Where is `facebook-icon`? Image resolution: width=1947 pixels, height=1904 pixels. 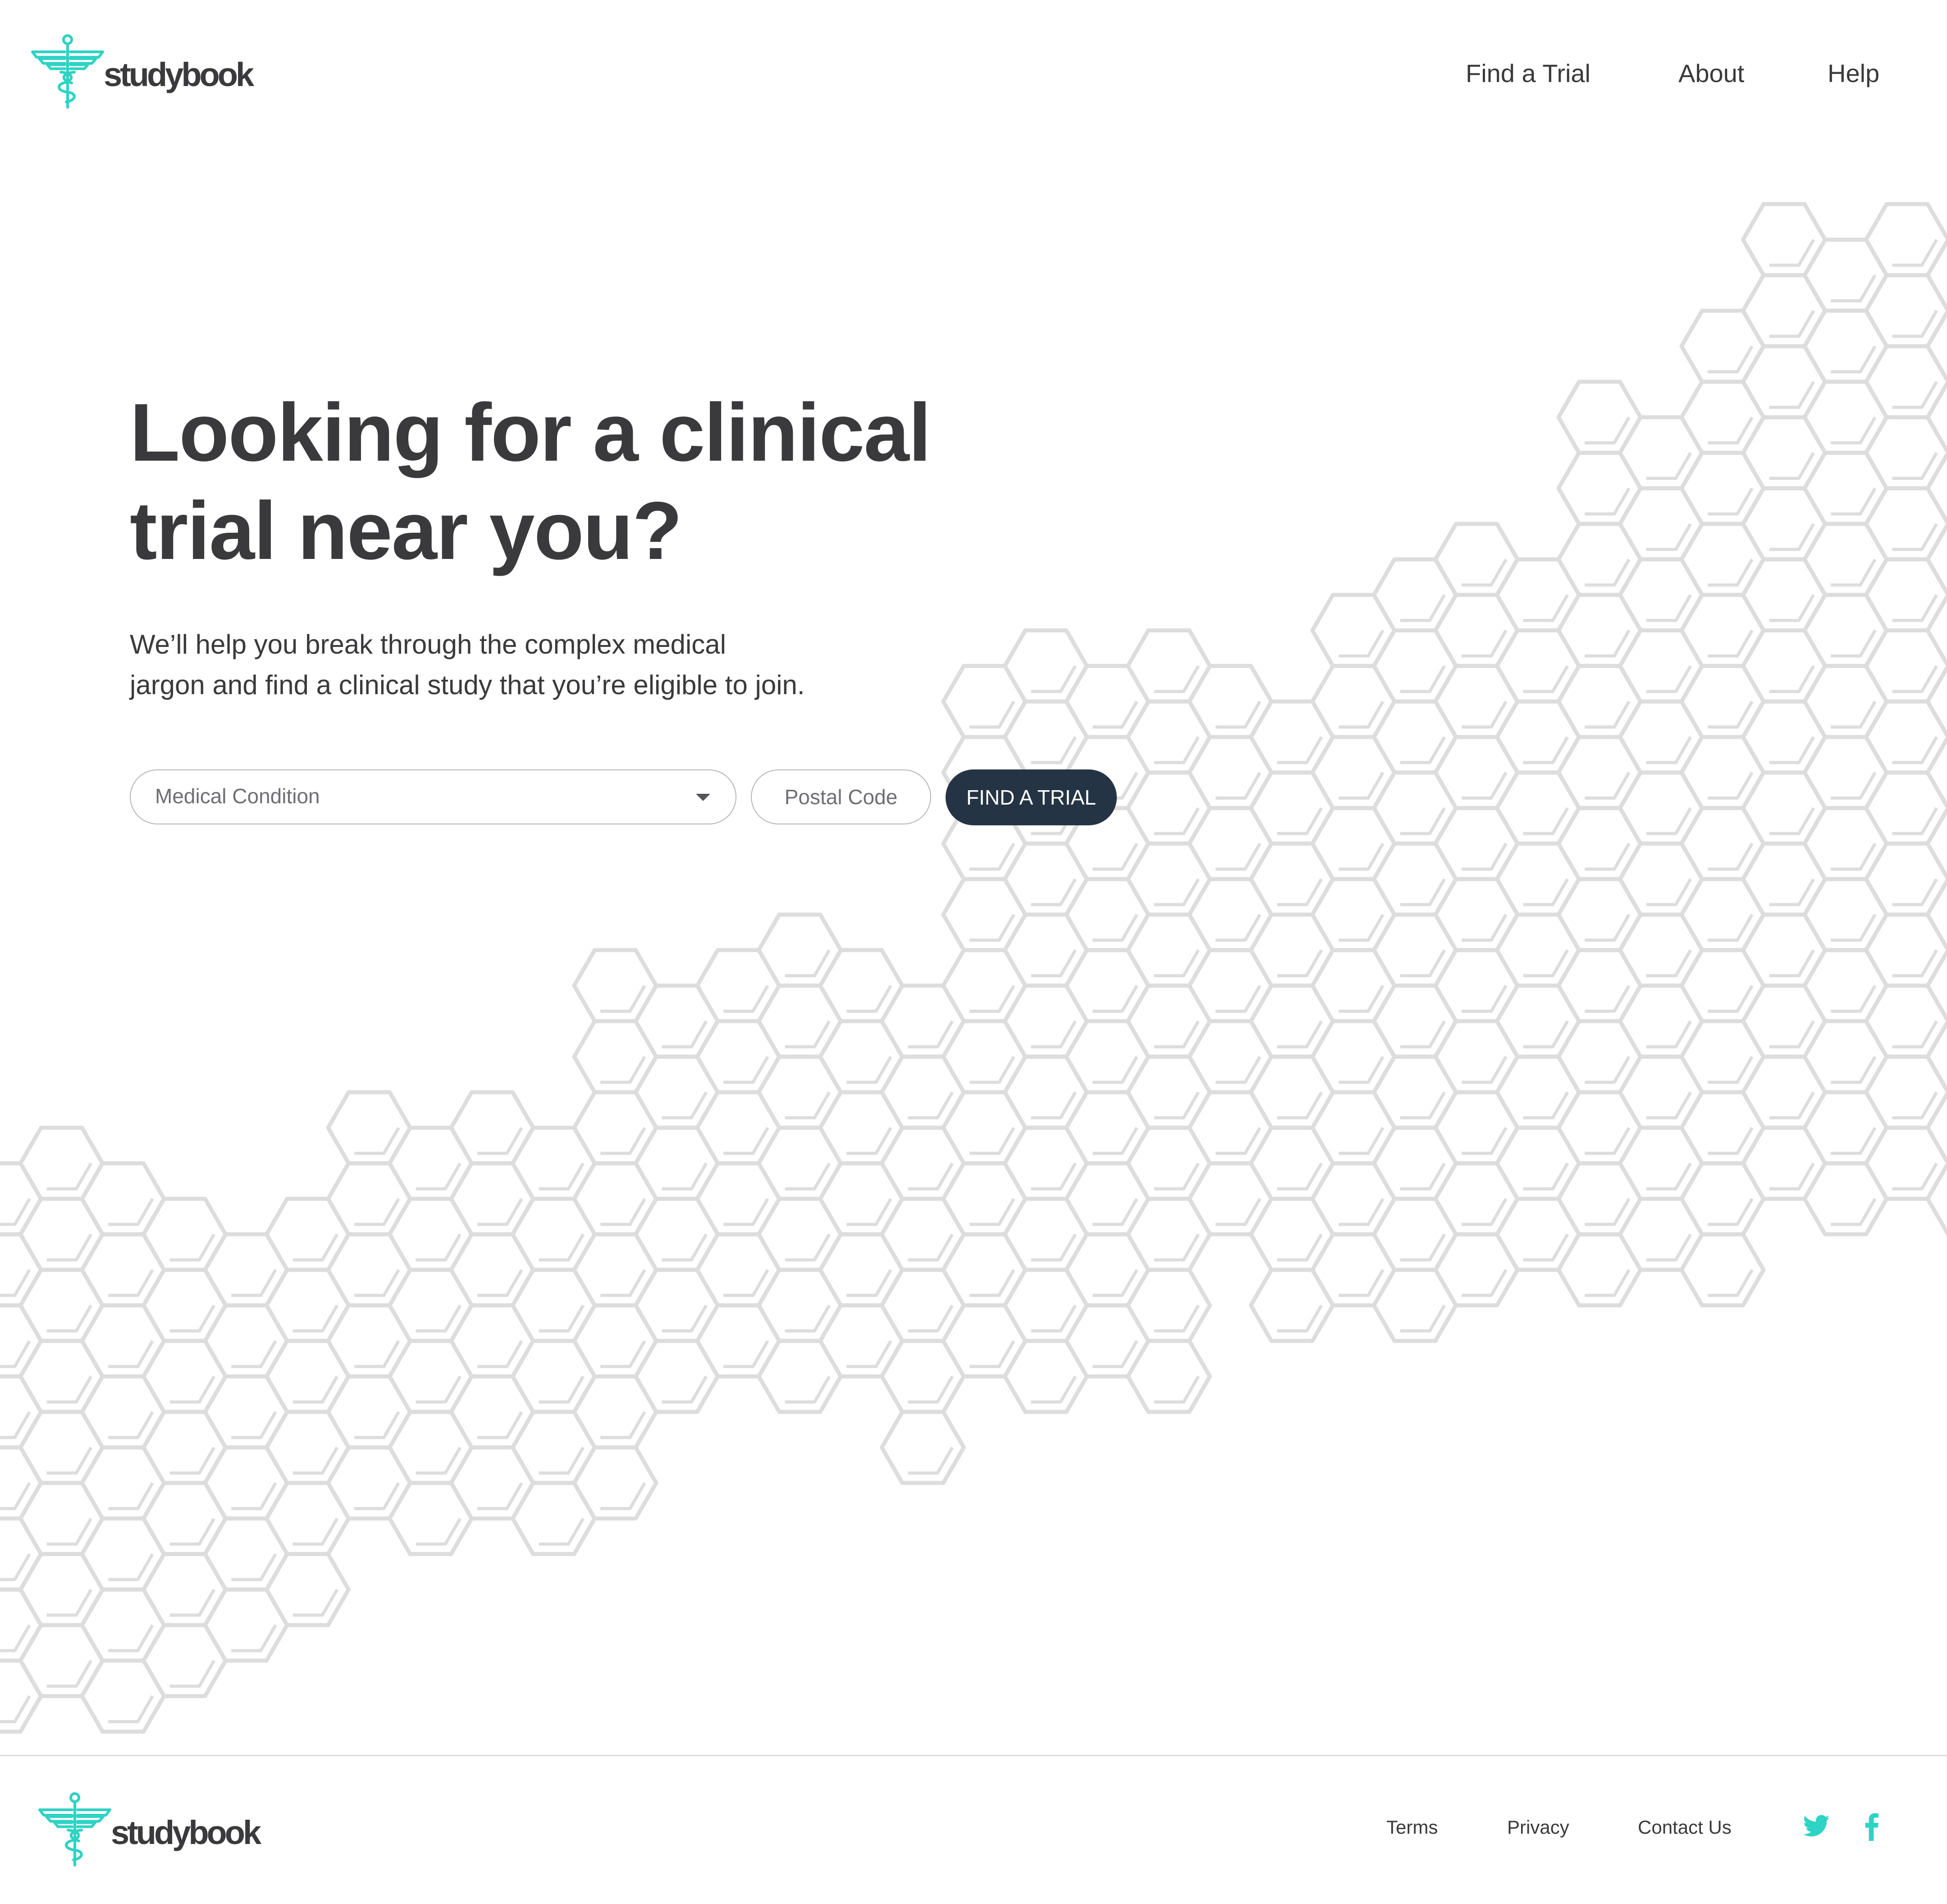
facebook-icon is located at coordinates (1871, 1828).